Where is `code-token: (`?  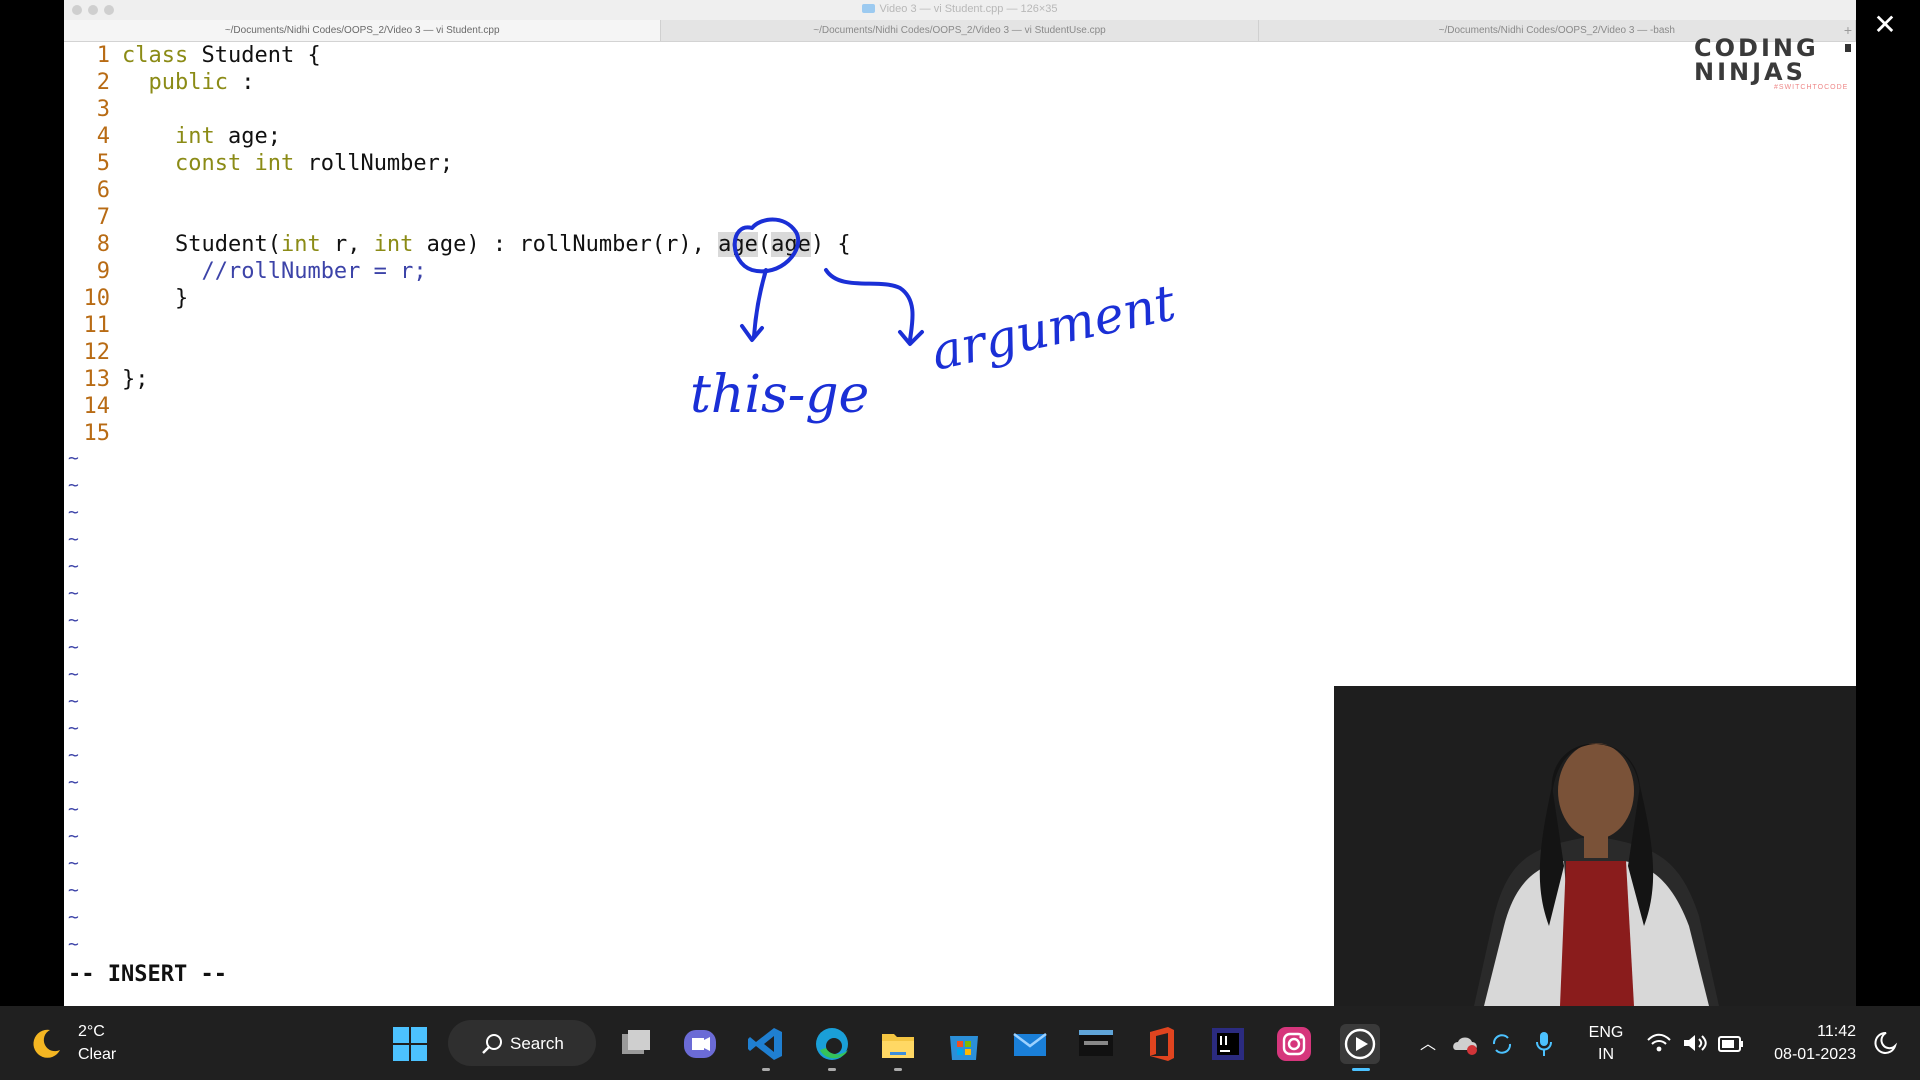 code-token: ( is located at coordinates (764, 244).